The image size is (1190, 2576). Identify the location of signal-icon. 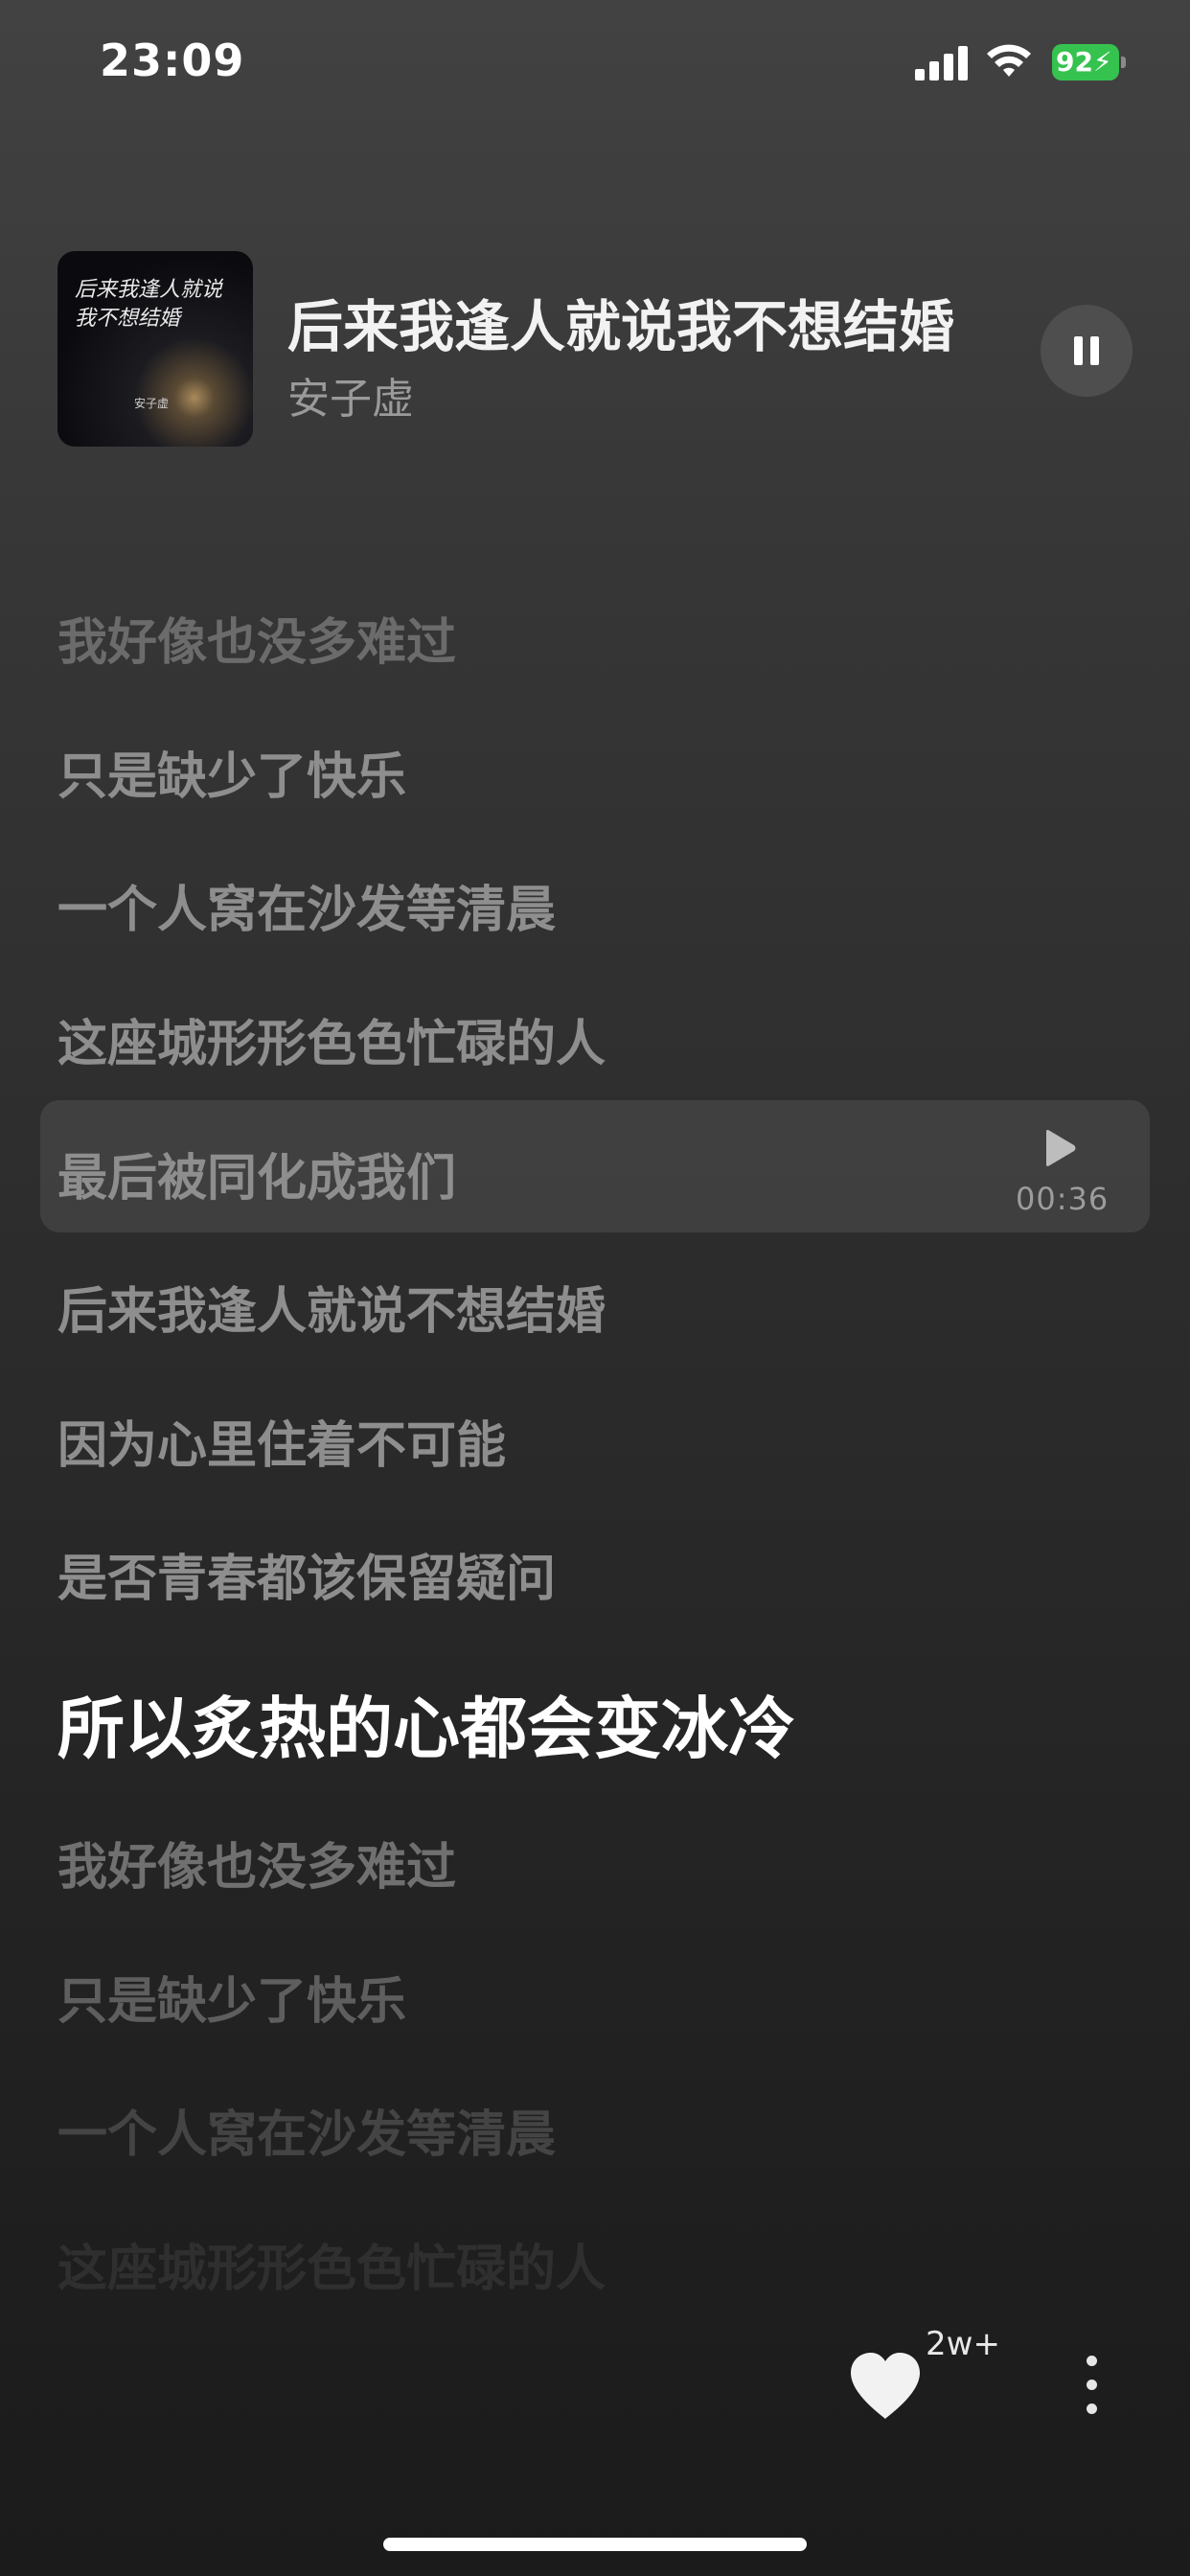
(942, 63).